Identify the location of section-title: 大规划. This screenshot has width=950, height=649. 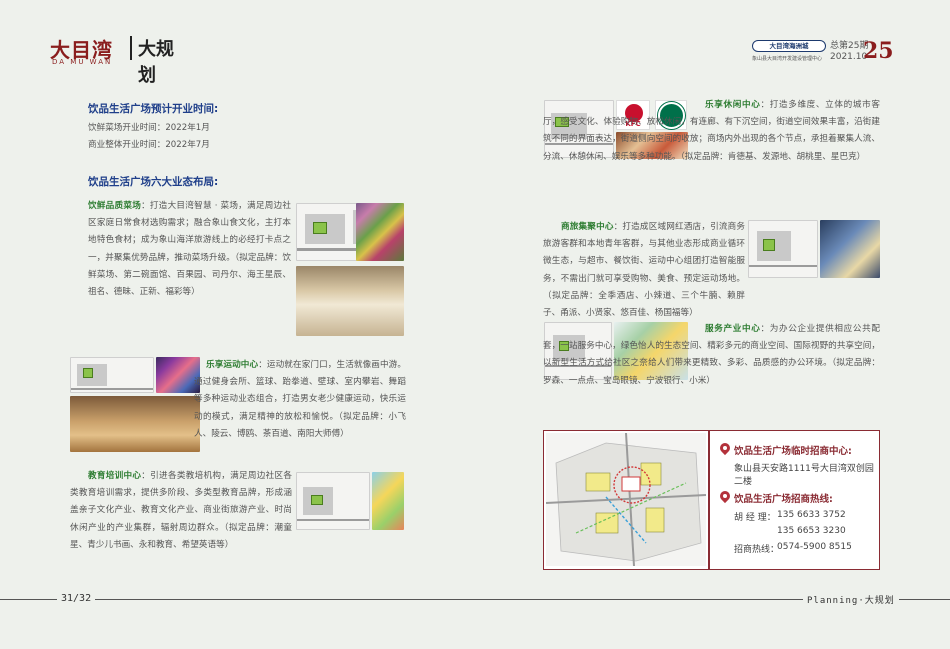
(156, 62).